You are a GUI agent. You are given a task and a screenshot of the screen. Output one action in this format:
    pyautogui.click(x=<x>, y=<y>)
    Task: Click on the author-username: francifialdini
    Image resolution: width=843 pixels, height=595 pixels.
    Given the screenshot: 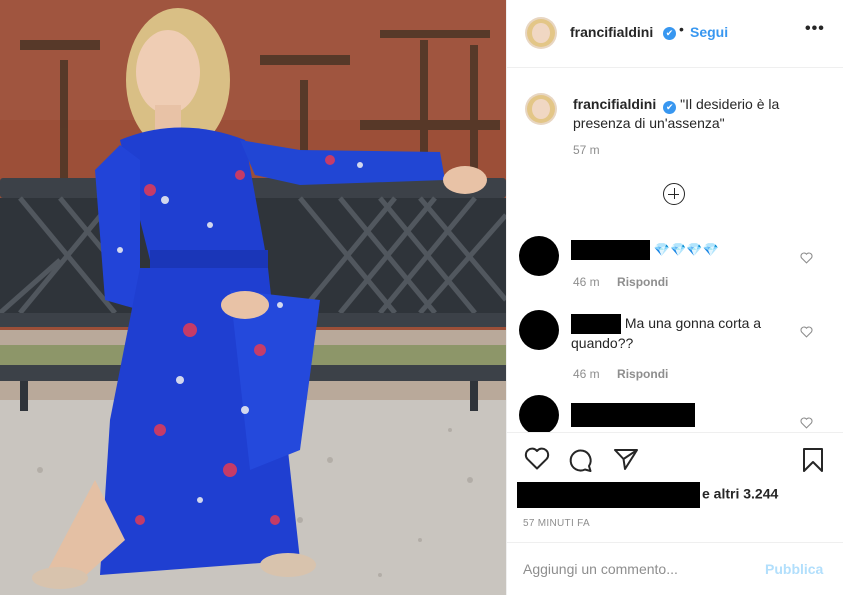 What is the action you would take?
    pyautogui.click(x=611, y=32)
    